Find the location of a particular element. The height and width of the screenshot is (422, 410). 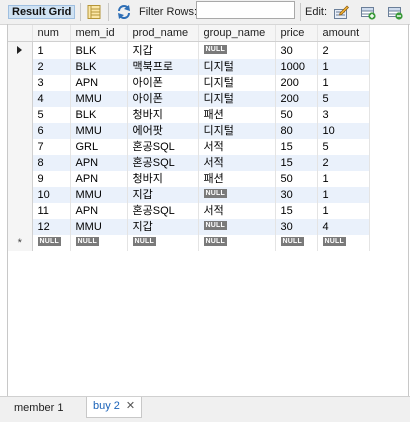

new-row: * NULL NULL NULL NULL NULL NULL is located at coordinates (189, 243).